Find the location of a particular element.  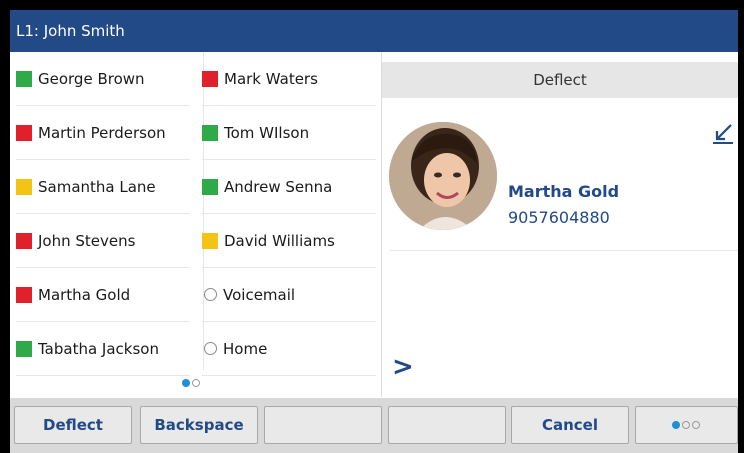

softkey-page-indicator is located at coordinates (686, 425).